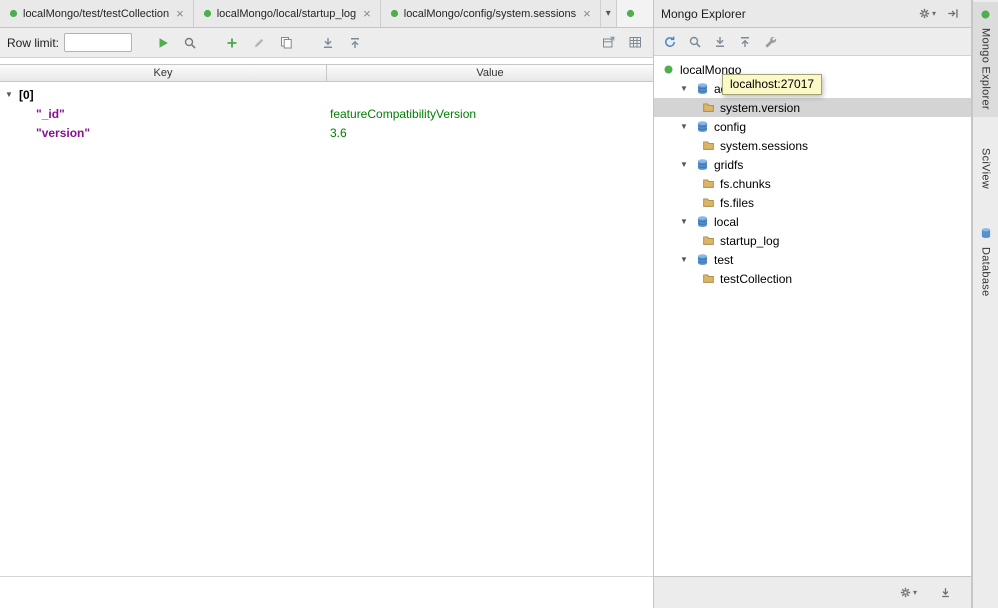  I want to click on row-limit-input, so click(98, 42).